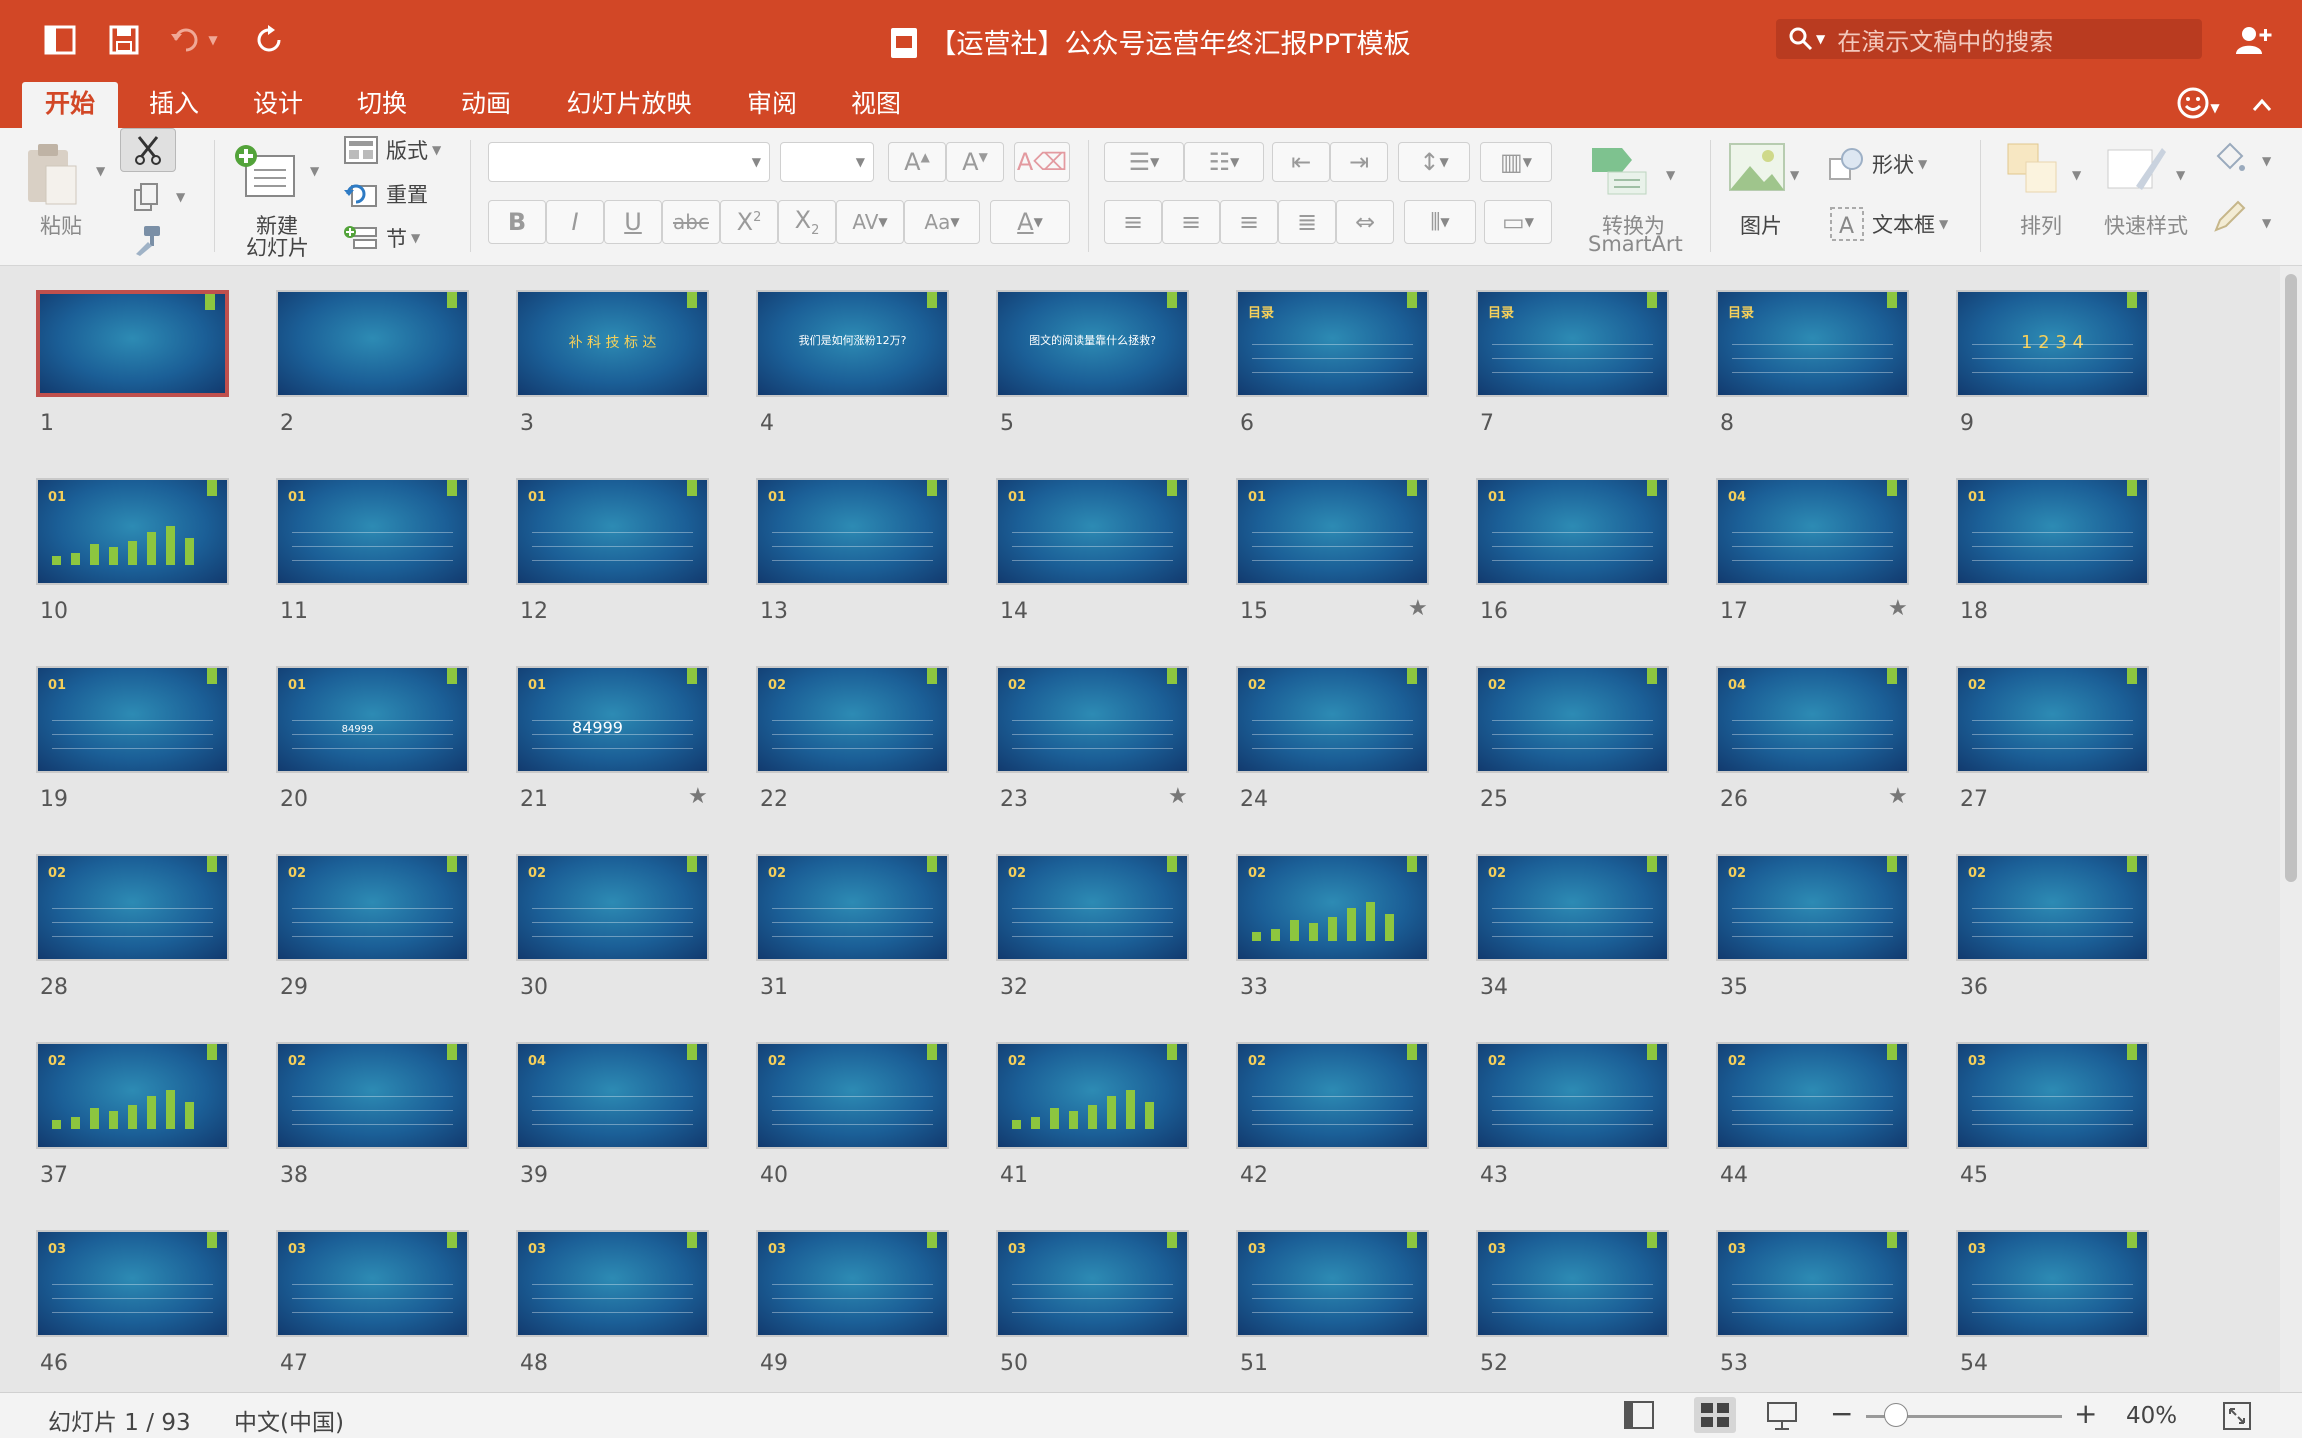 The width and height of the screenshot is (2302, 1438). I want to click on slide-thumbnail: 02 32, so click(1092, 927).